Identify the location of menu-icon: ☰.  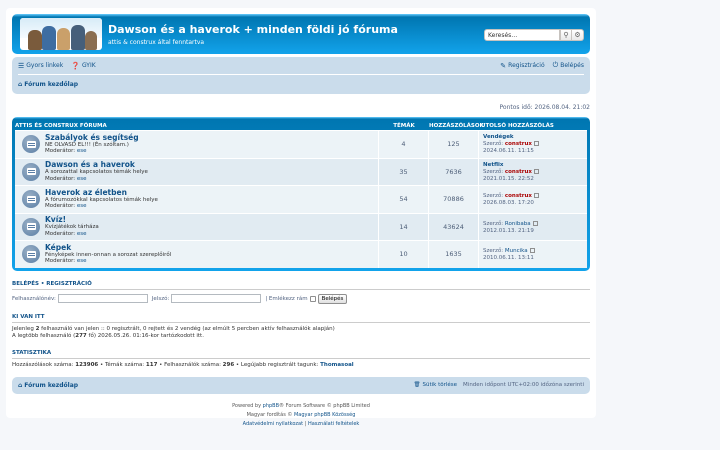
(21, 65).